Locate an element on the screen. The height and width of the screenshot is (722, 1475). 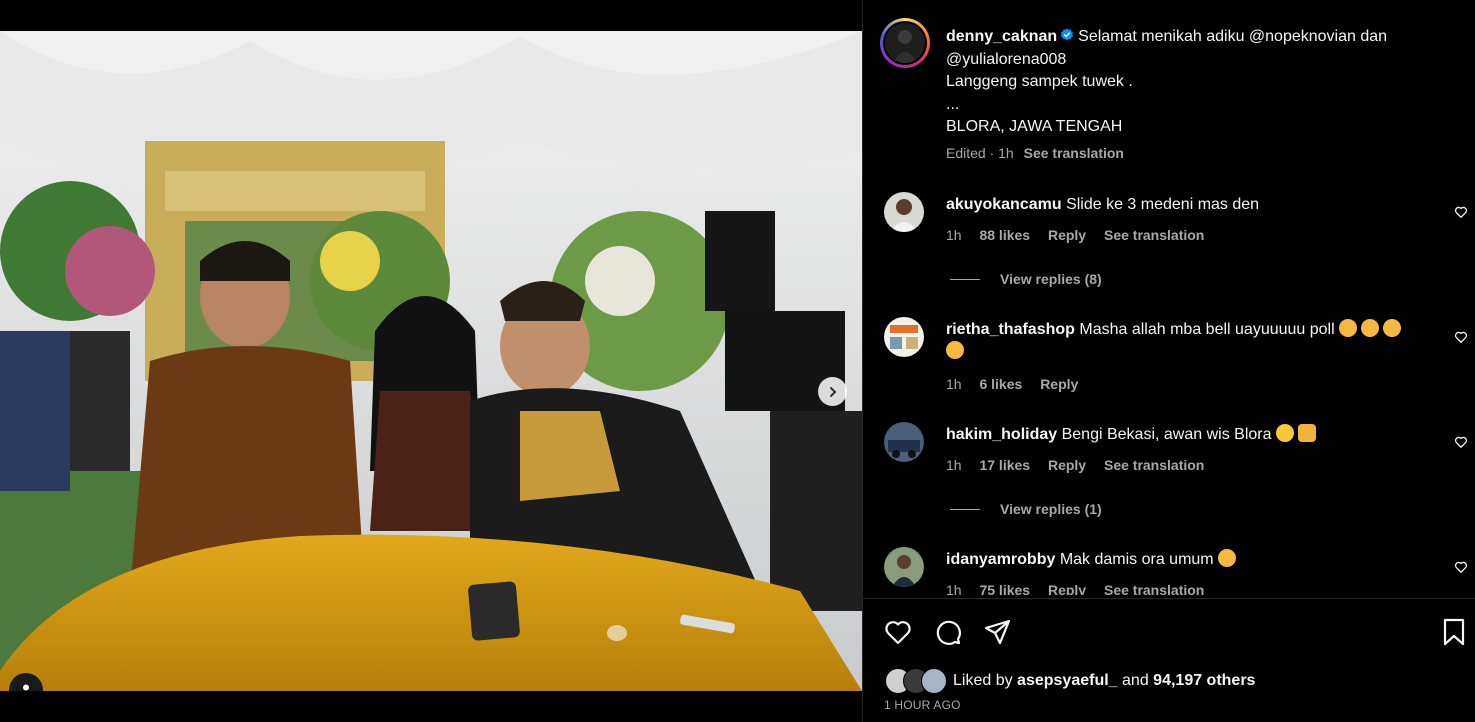
clapping-hands-emoji-icon is located at coordinates (1306, 433).